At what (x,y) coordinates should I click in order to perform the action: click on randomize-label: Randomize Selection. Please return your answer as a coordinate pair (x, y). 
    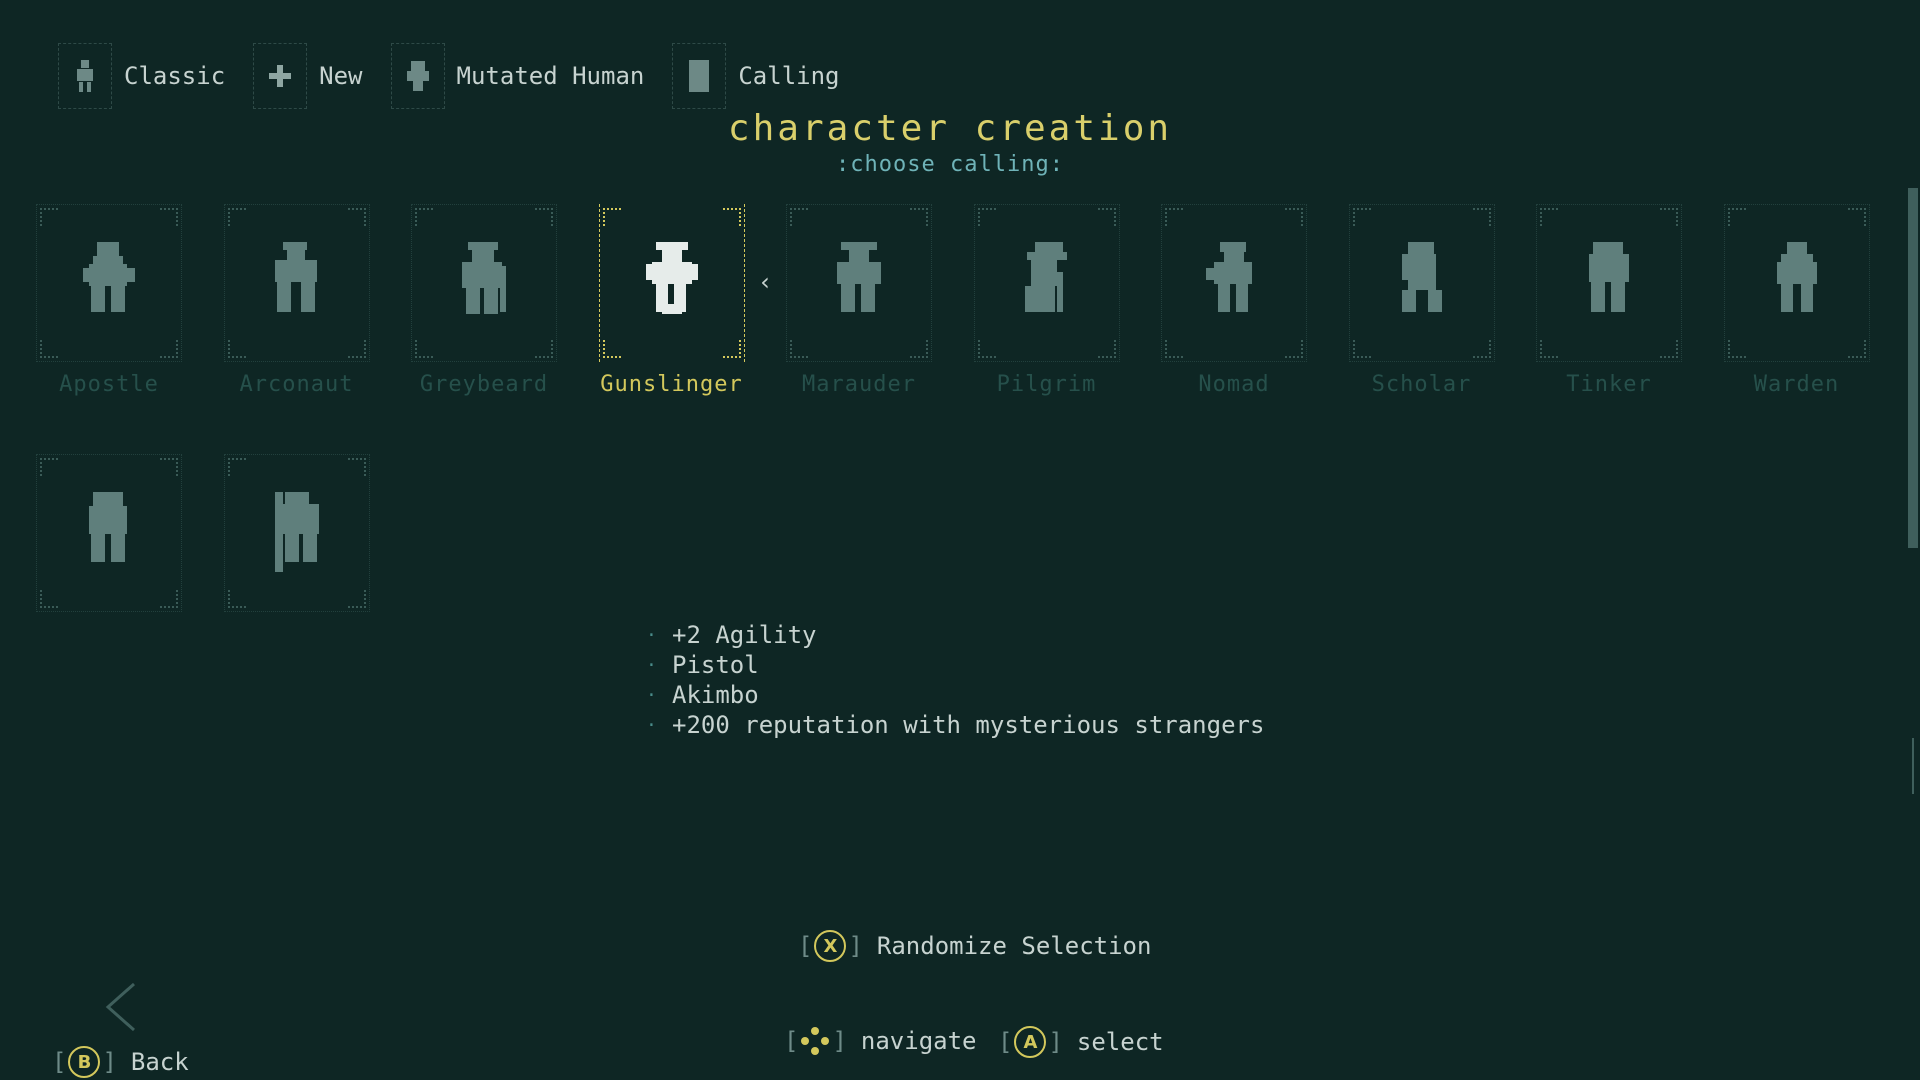
    Looking at the image, I should click on (1014, 946).